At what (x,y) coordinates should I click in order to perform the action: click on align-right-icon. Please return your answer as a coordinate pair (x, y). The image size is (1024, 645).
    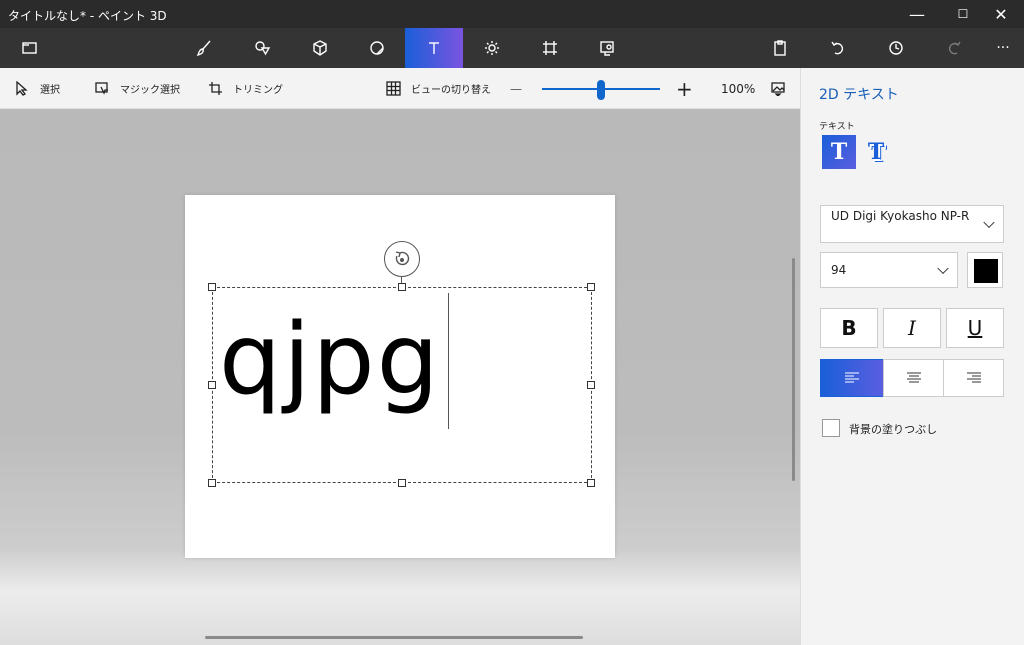
    Looking at the image, I should click on (973, 377).